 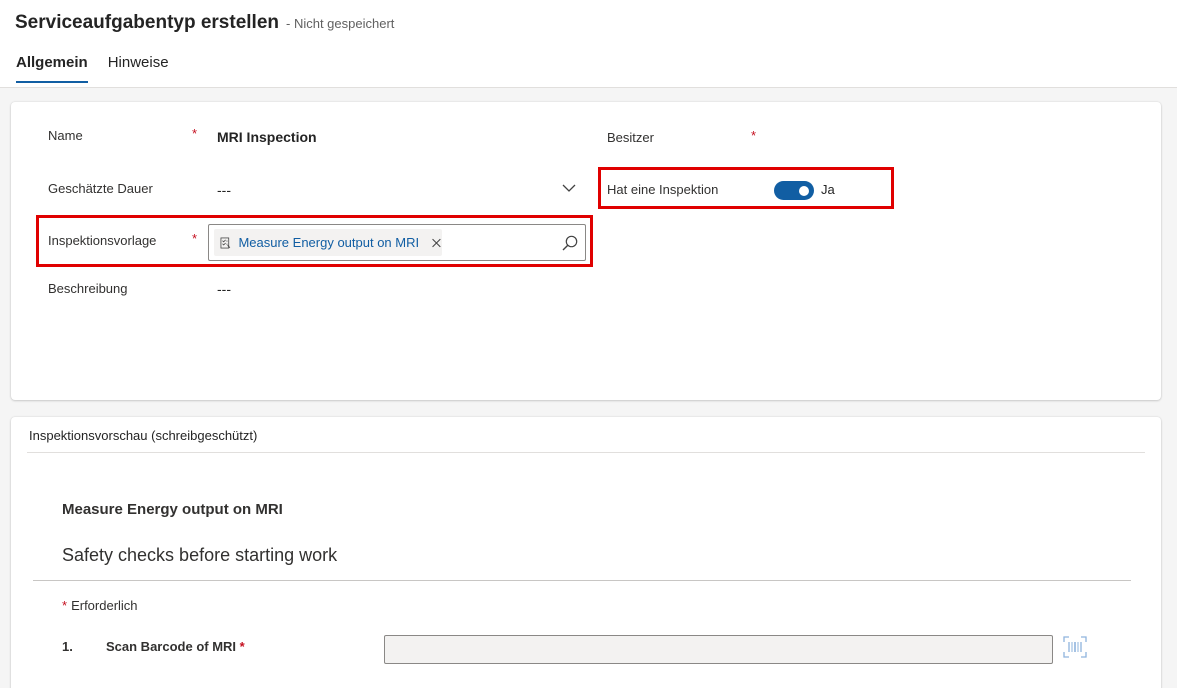 I want to click on required-note-star: *, so click(x=65, y=605).